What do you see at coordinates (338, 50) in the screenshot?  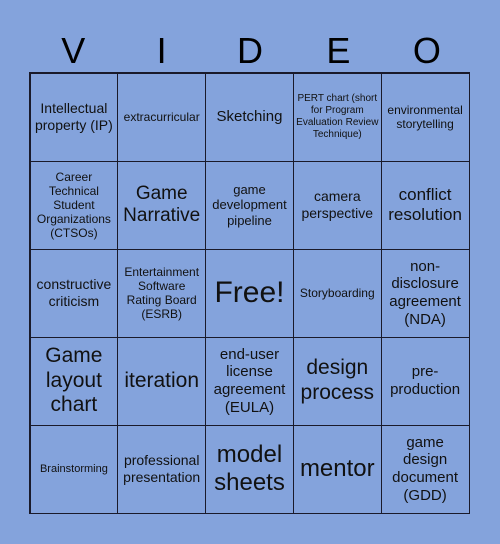 I see `header-letter-e: E` at bounding box center [338, 50].